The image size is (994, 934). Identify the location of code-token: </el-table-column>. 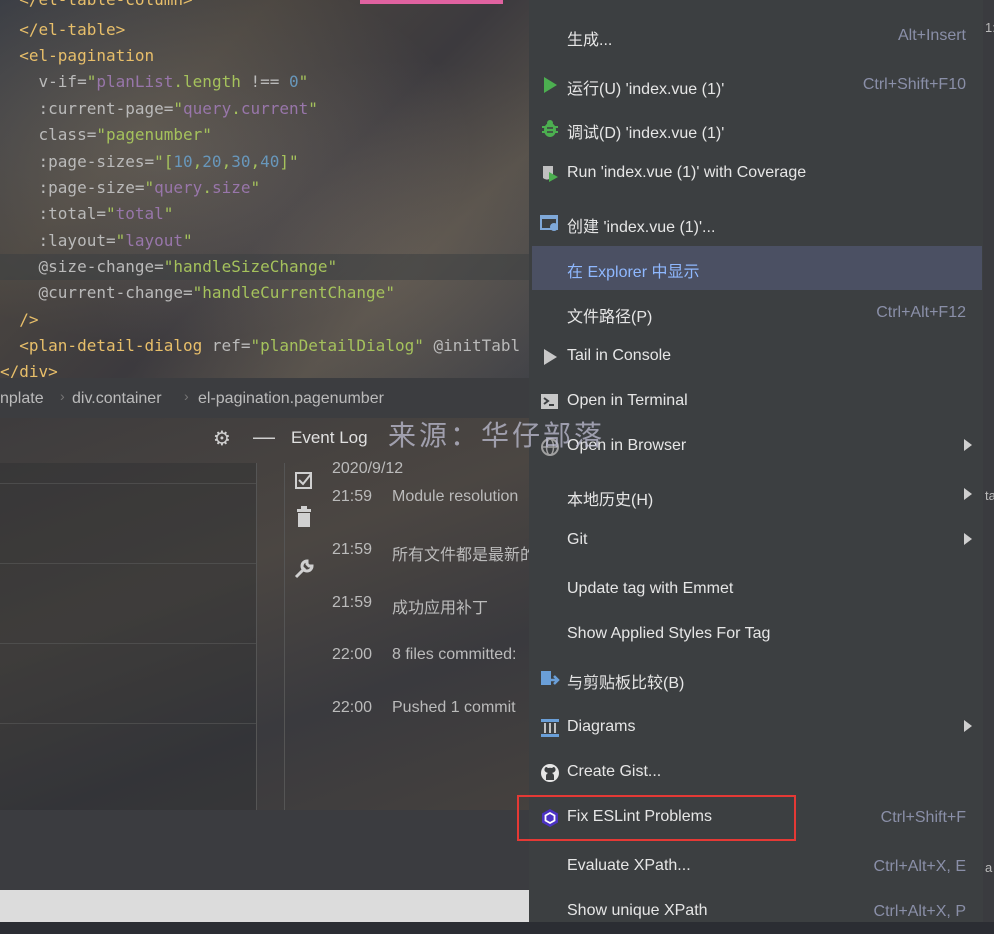
(96, 4).